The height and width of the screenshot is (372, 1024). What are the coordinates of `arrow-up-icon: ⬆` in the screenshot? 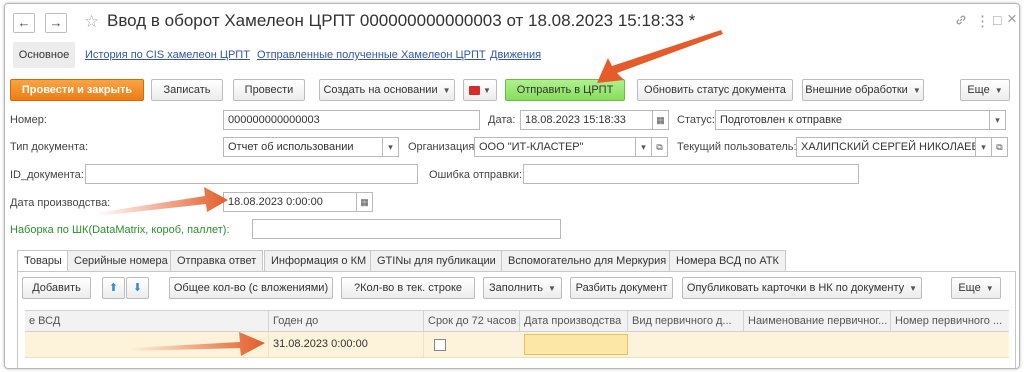 It's located at (113, 288).